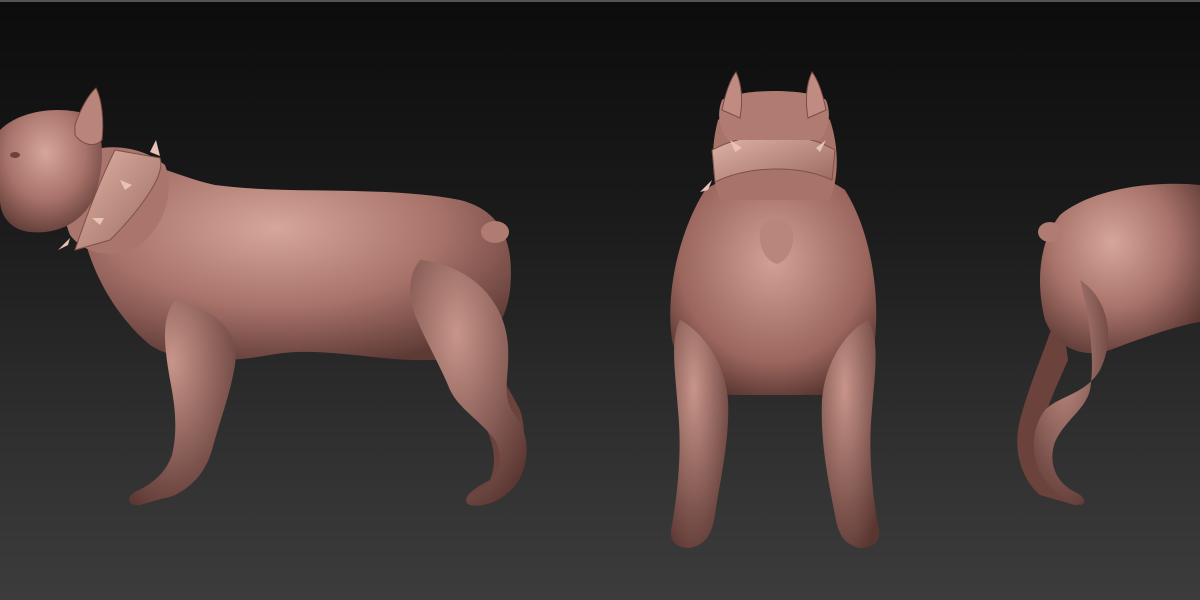  I want to click on cropped-torso, so click(1120, 268).